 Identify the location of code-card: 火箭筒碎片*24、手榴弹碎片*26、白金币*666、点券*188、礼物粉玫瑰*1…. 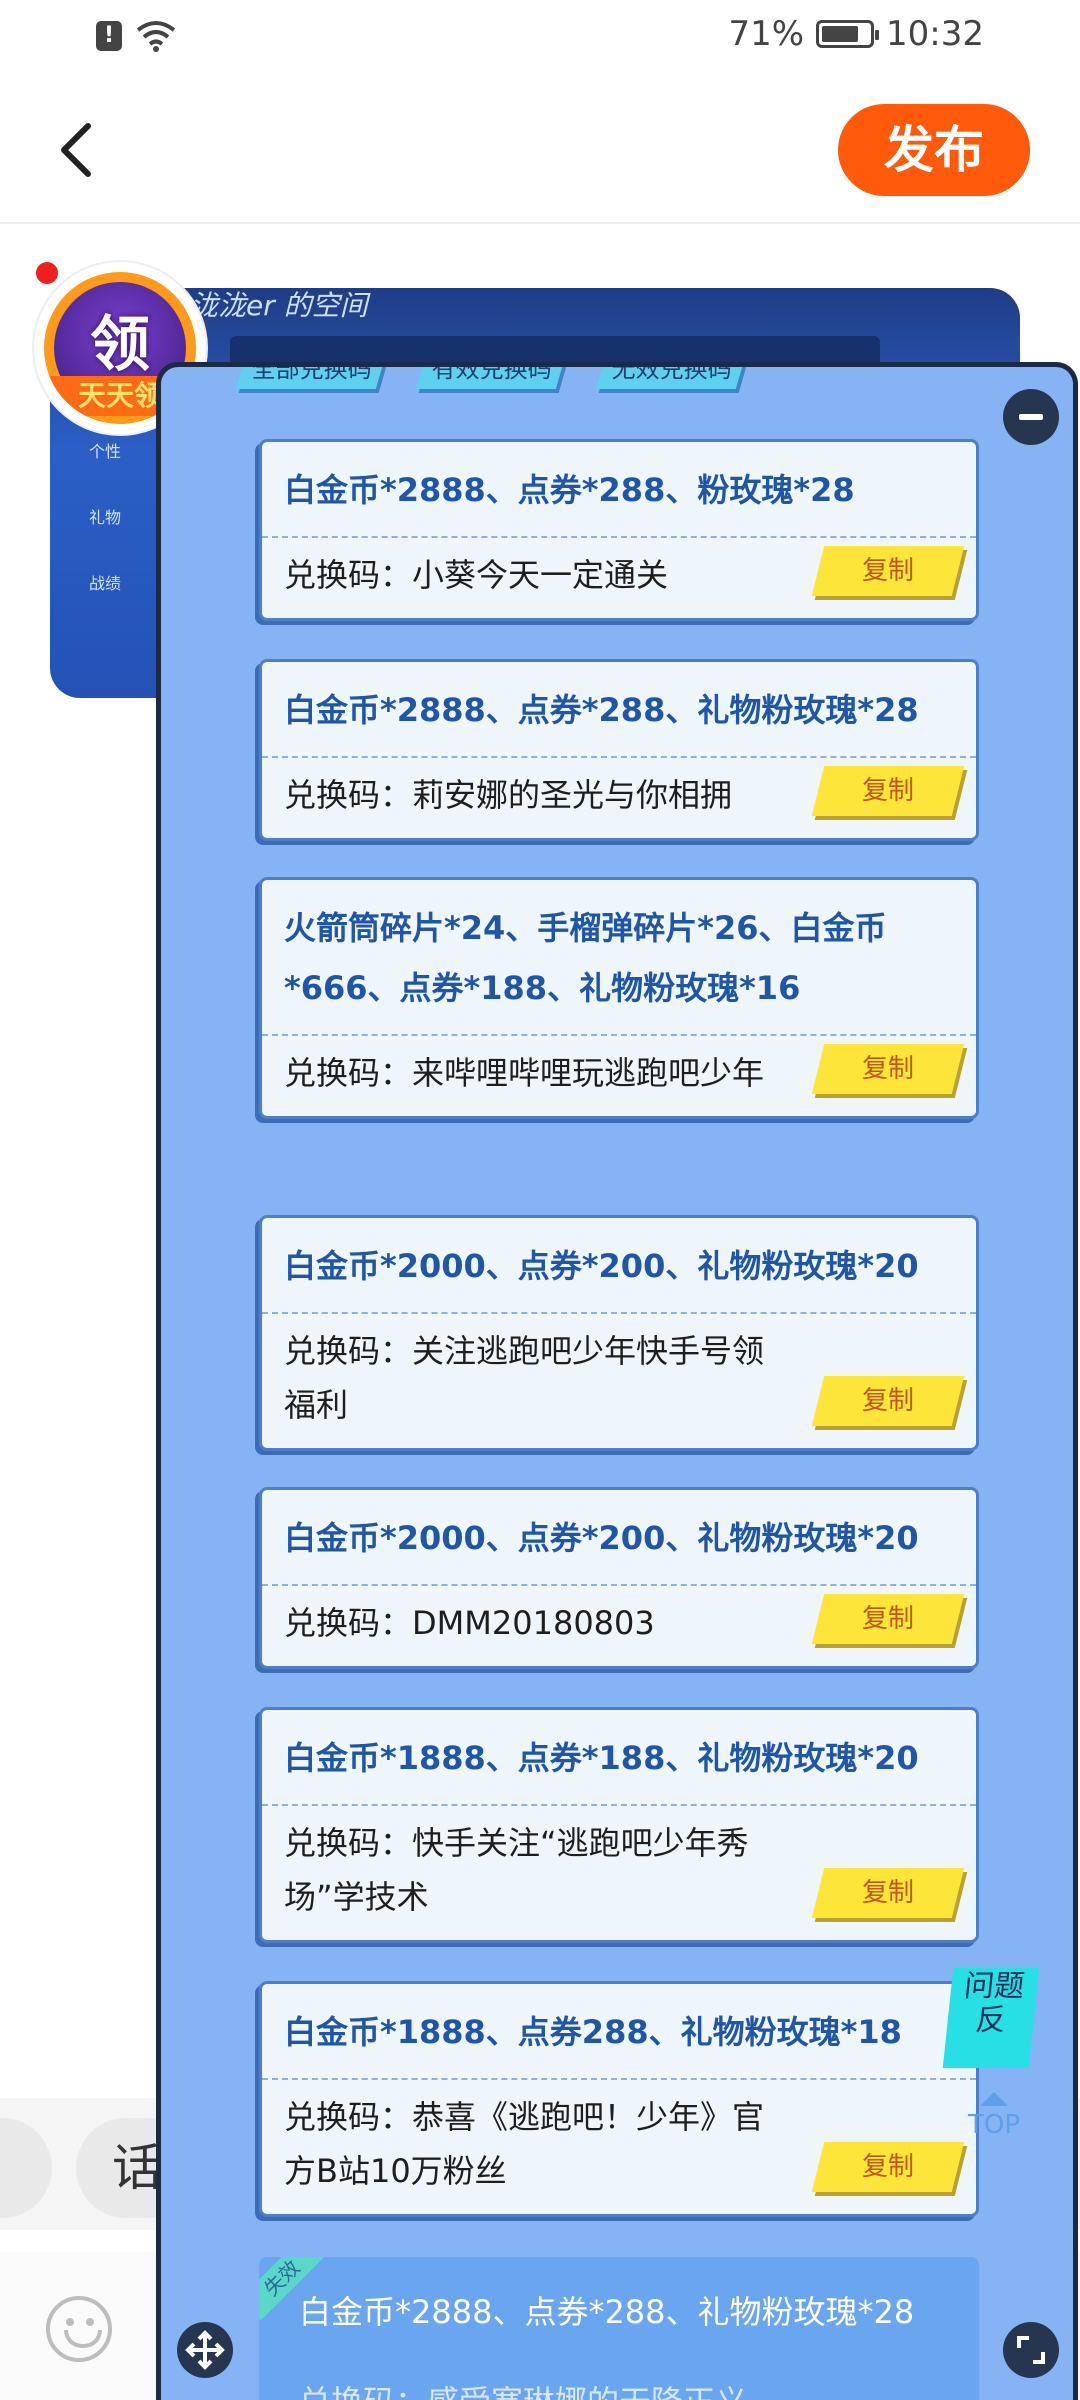
(619, 998).